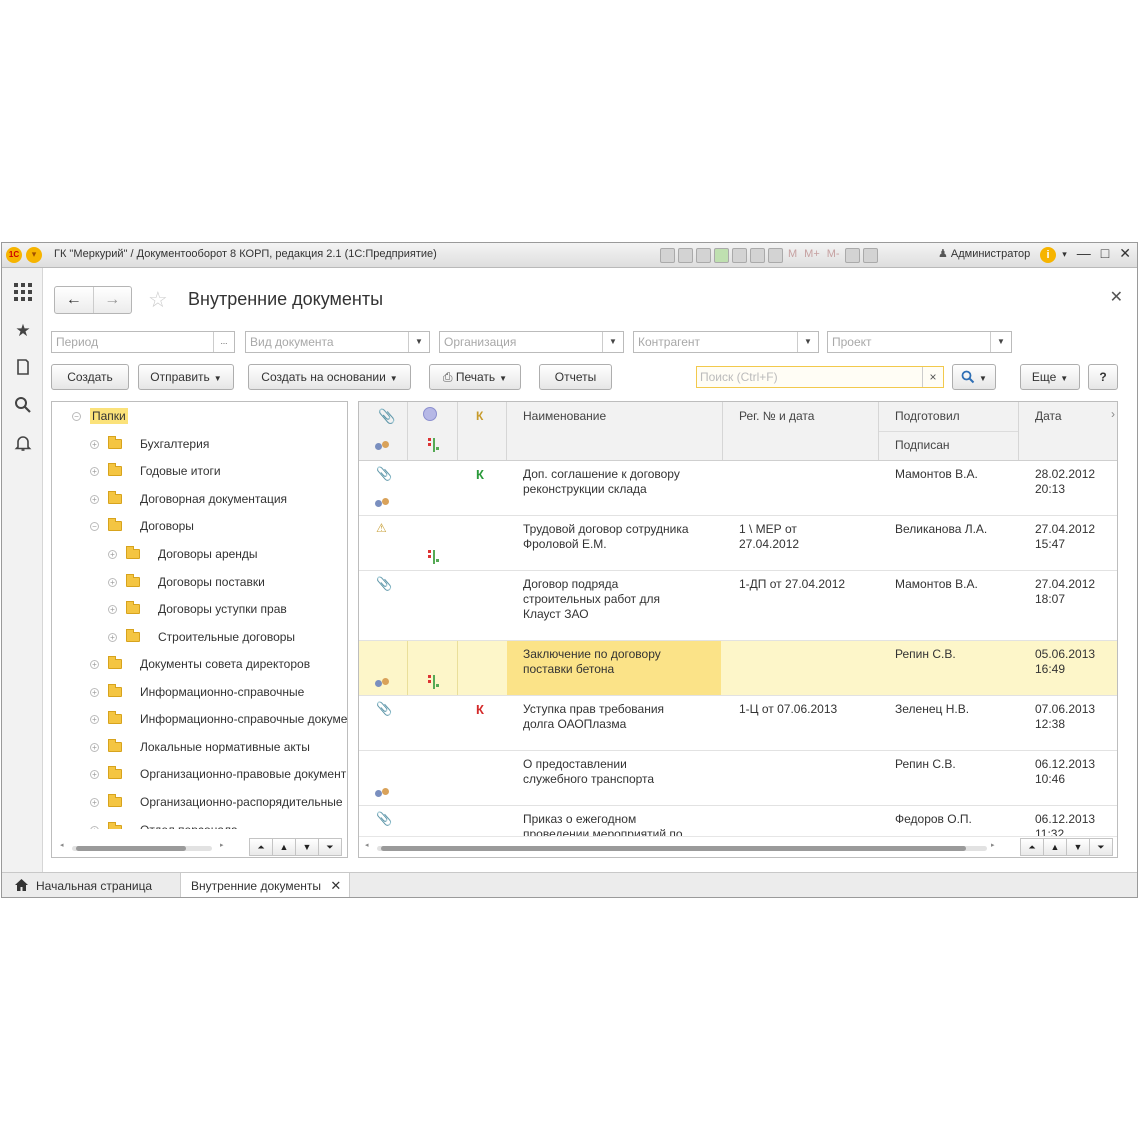 This screenshot has height=1140, width=1140. I want to click on info-icon: i, so click(1048, 255).